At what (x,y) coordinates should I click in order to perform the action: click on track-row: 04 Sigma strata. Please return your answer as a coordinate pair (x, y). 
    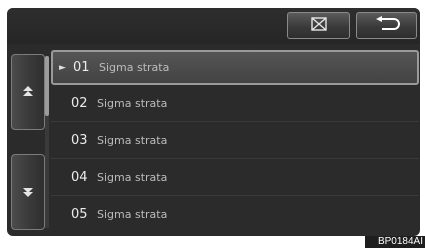
    Looking at the image, I should click on (235, 177).